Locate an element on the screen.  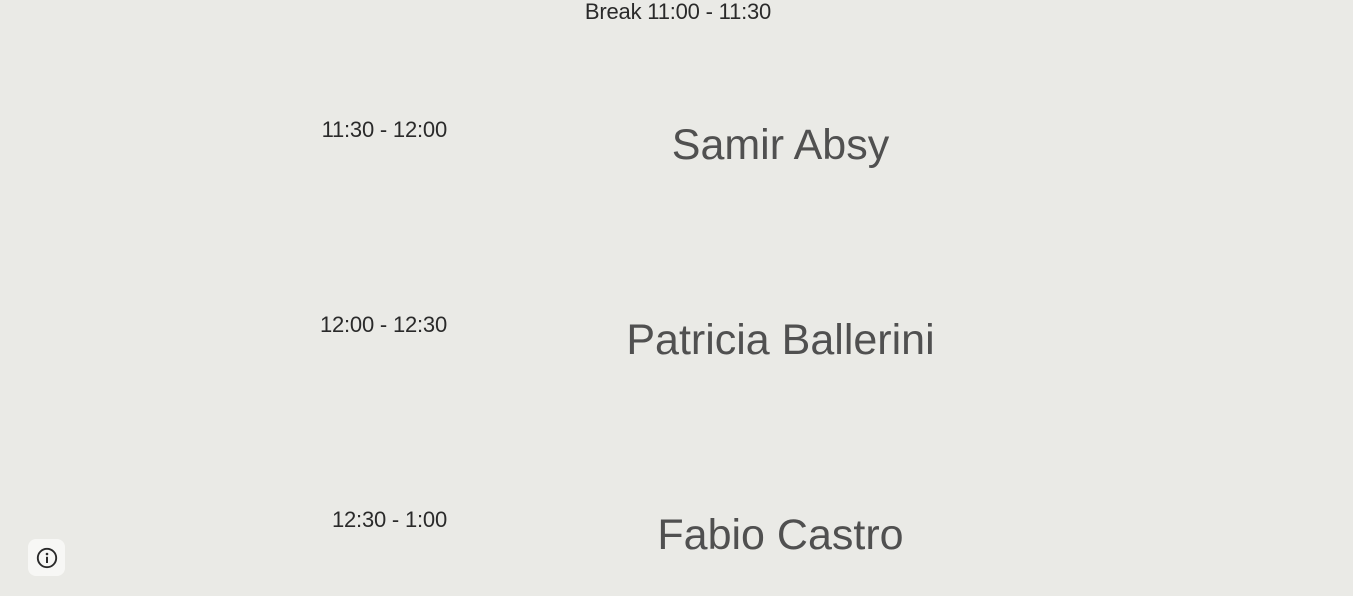
info-icon is located at coordinates (46, 557).